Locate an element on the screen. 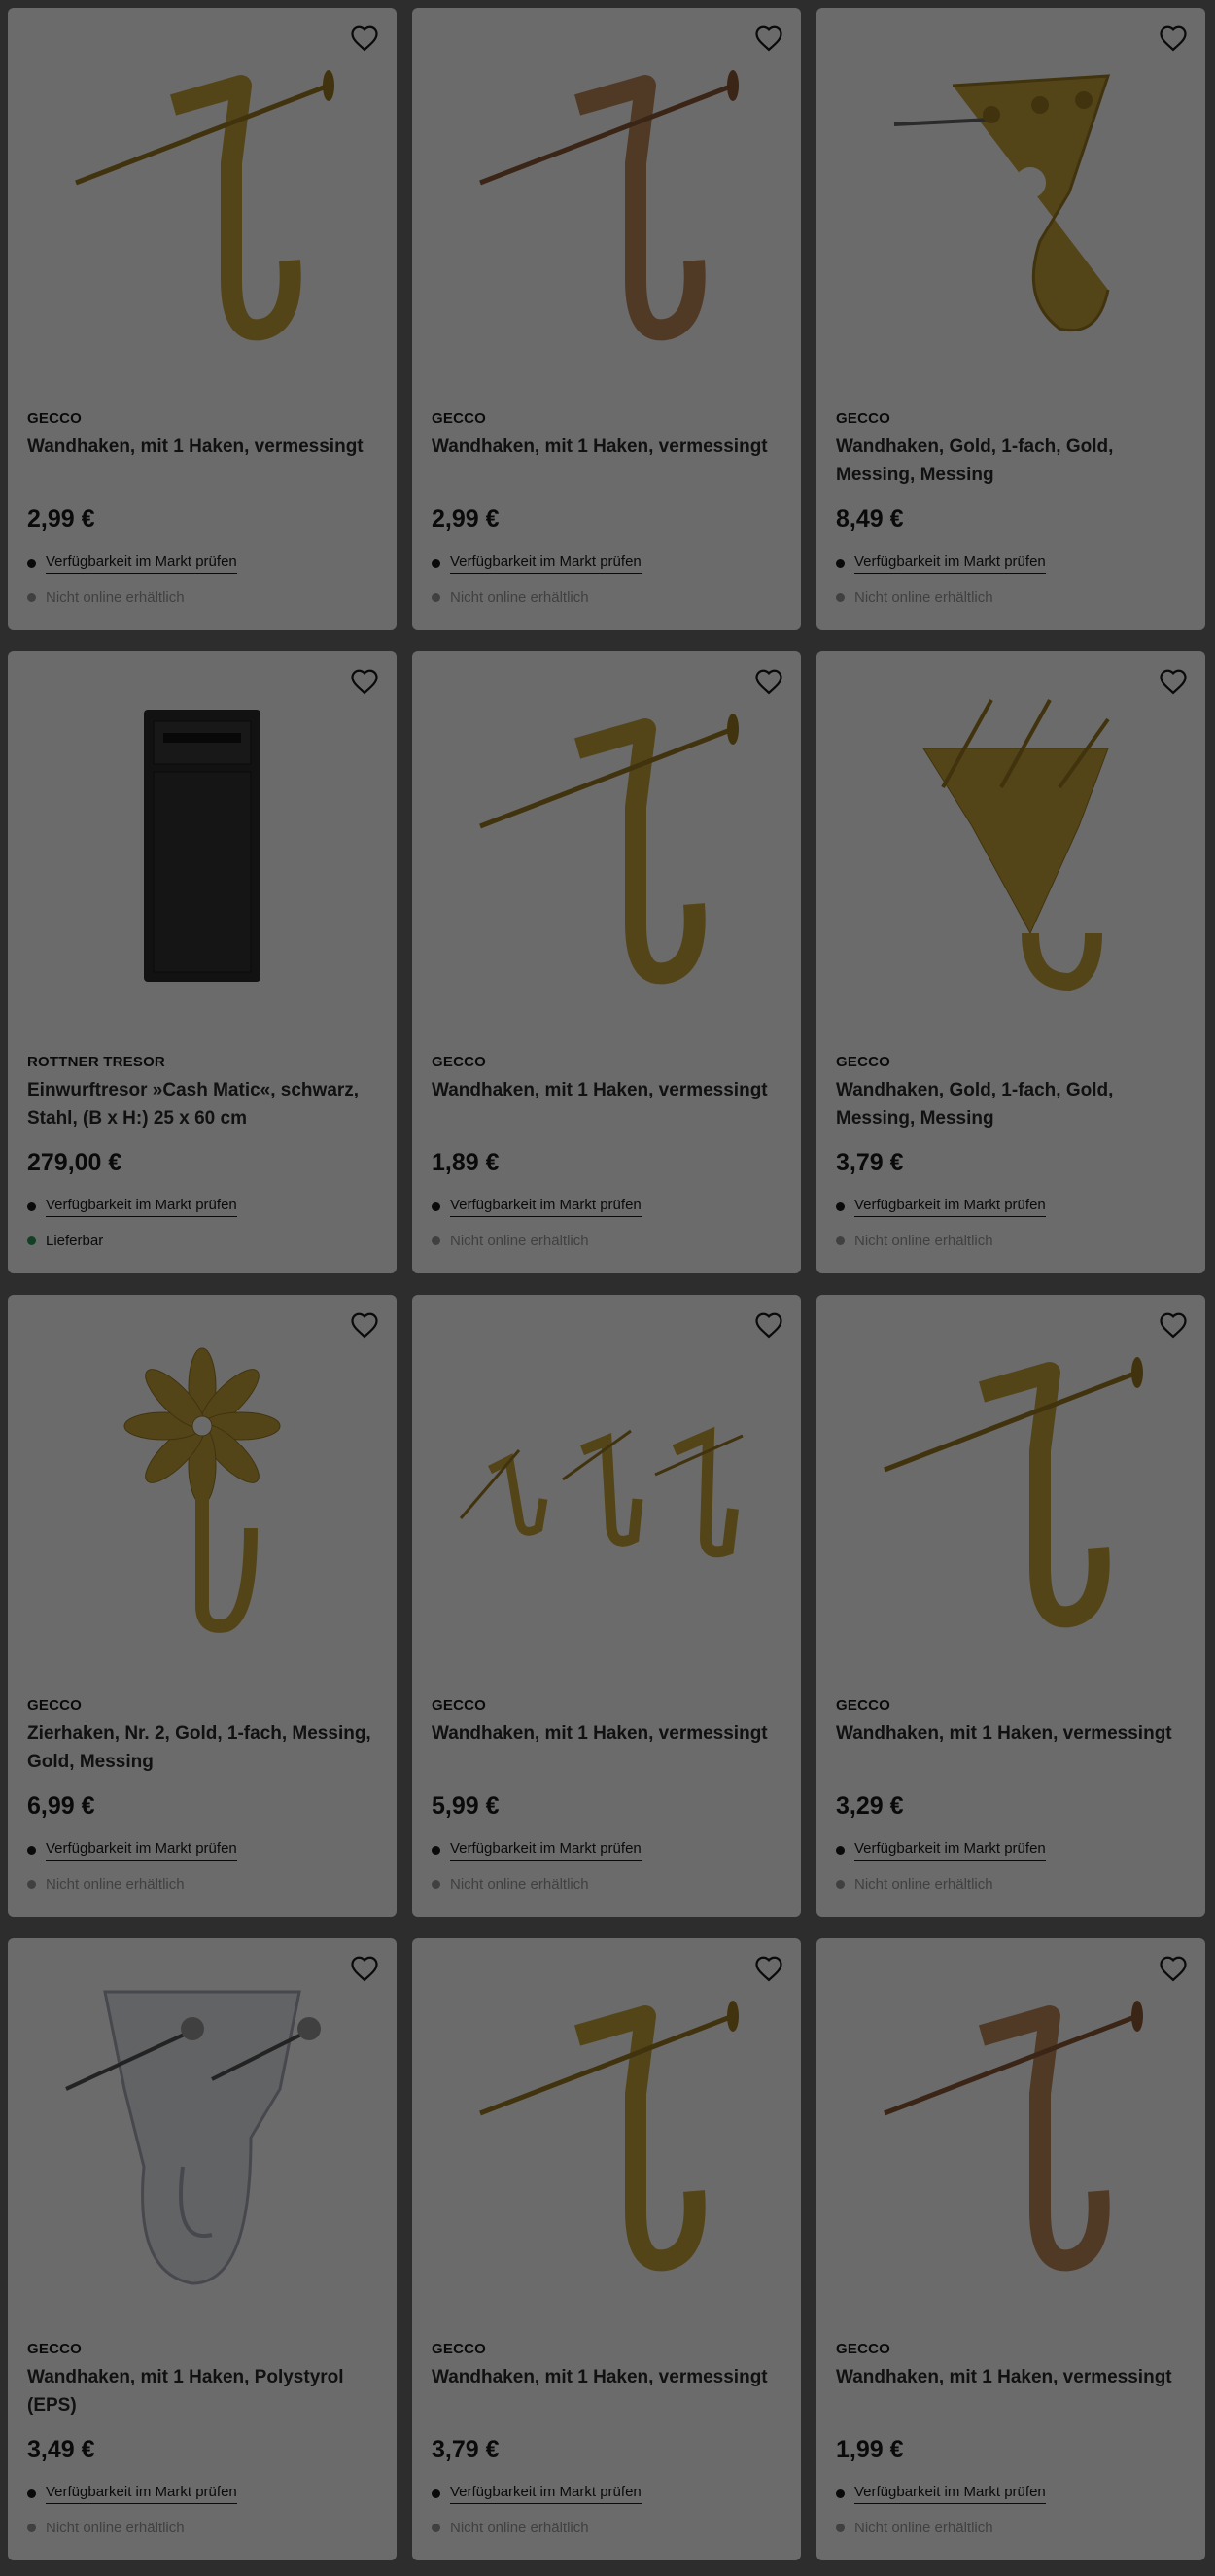 The width and height of the screenshot is (1215, 2576). product-price: 2,99 € is located at coordinates (61, 519).